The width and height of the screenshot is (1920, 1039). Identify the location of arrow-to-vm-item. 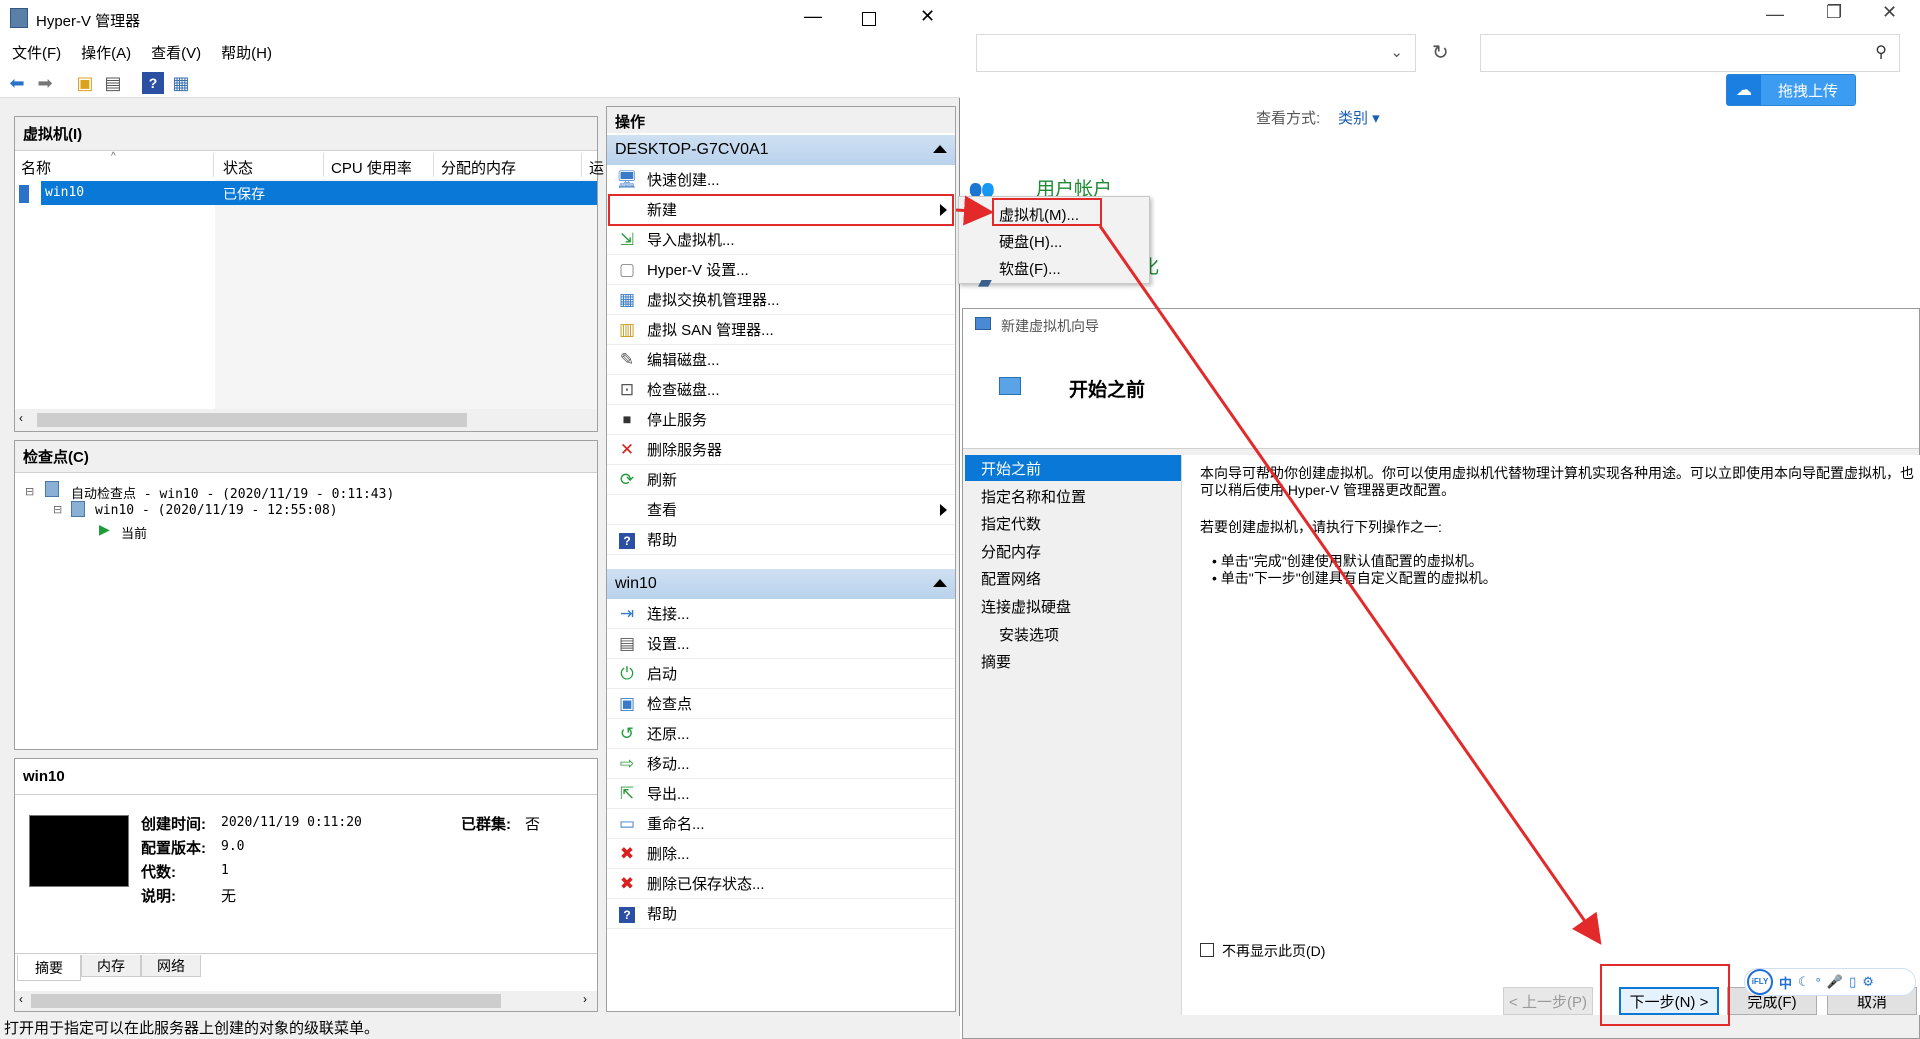
(974, 210).